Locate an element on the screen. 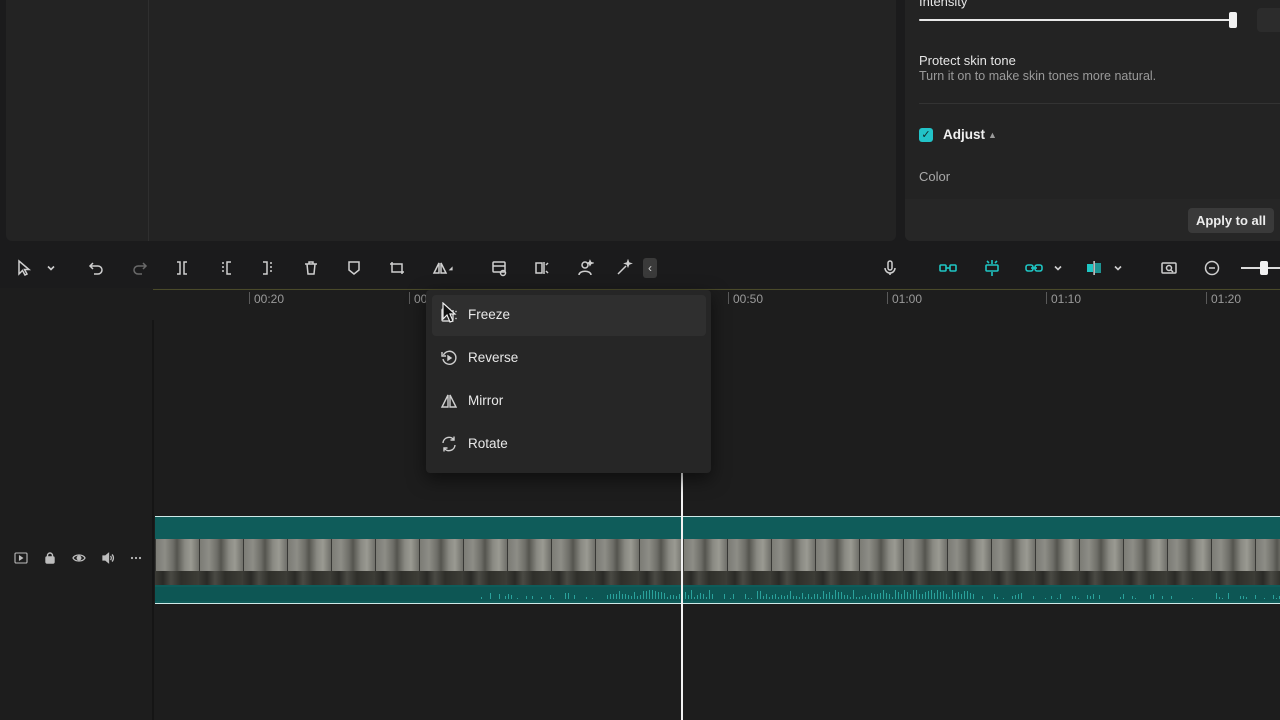 The image size is (1280, 720). split-right-icon is located at coordinates (268, 268).